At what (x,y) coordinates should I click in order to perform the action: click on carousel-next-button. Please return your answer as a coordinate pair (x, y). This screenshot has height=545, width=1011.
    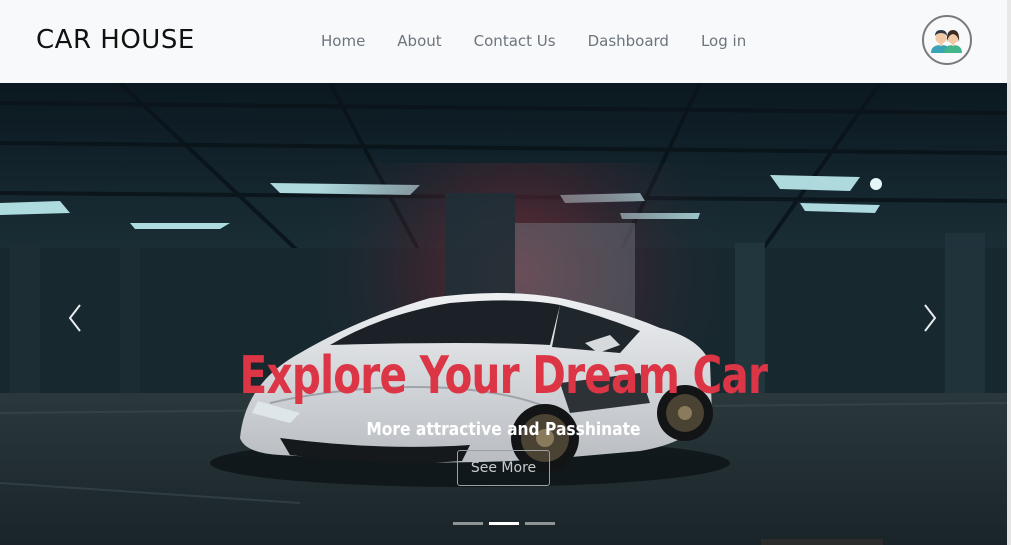
    Looking at the image, I should click on (931, 318).